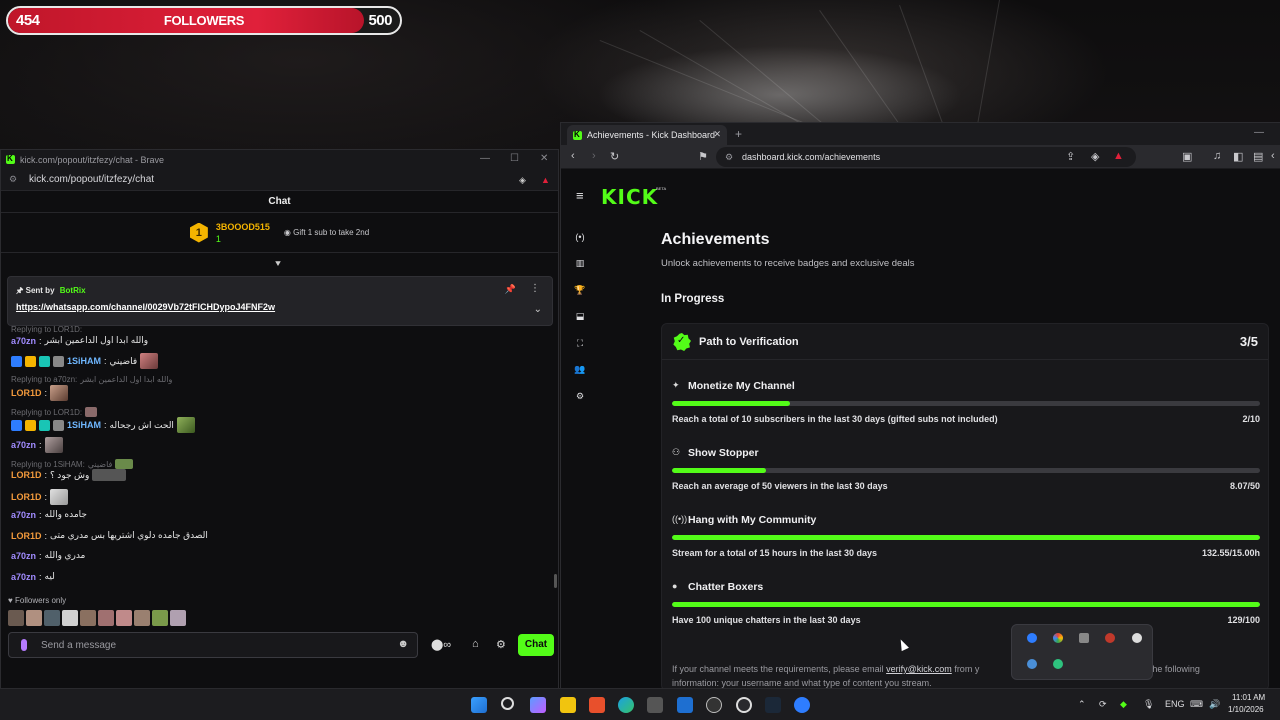 The image size is (1280, 720). Describe the element at coordinates (714, 705) in the screenshot. I see `obs-icon` at that location.